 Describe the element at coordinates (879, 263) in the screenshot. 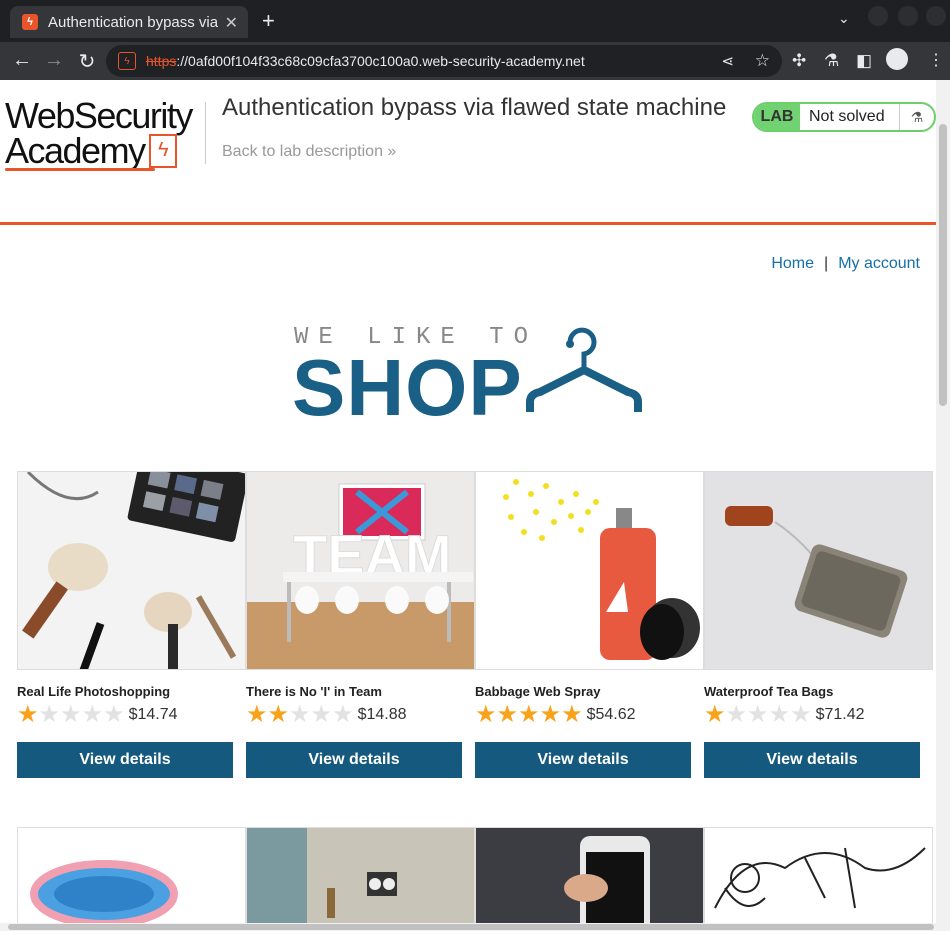

I see `my-account-link: My account` at that location.